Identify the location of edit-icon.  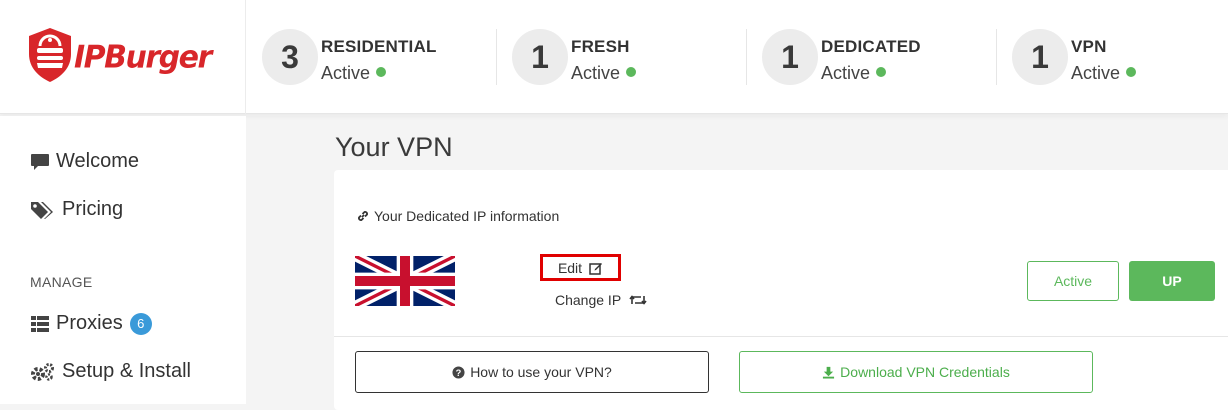
(596, 268).